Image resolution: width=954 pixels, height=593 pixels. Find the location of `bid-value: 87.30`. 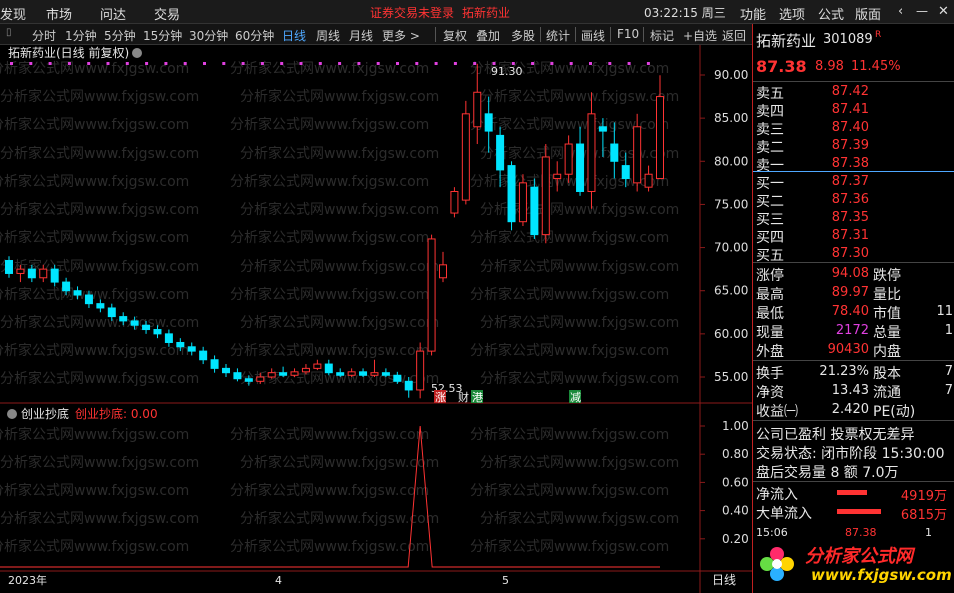

bid-value: 87.30 is located at coordinates (850, 253).